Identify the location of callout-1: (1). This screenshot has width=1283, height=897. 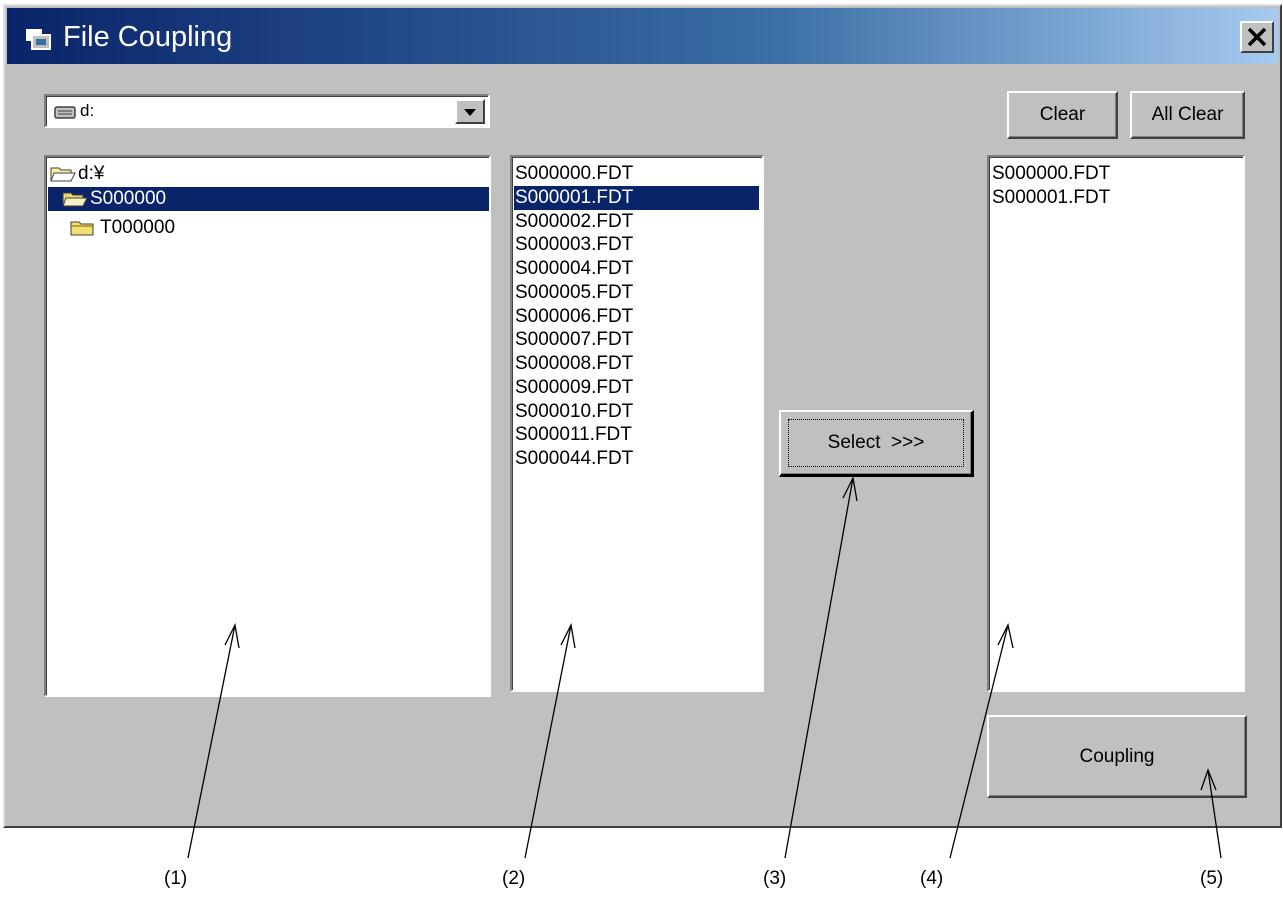
(176, 878).